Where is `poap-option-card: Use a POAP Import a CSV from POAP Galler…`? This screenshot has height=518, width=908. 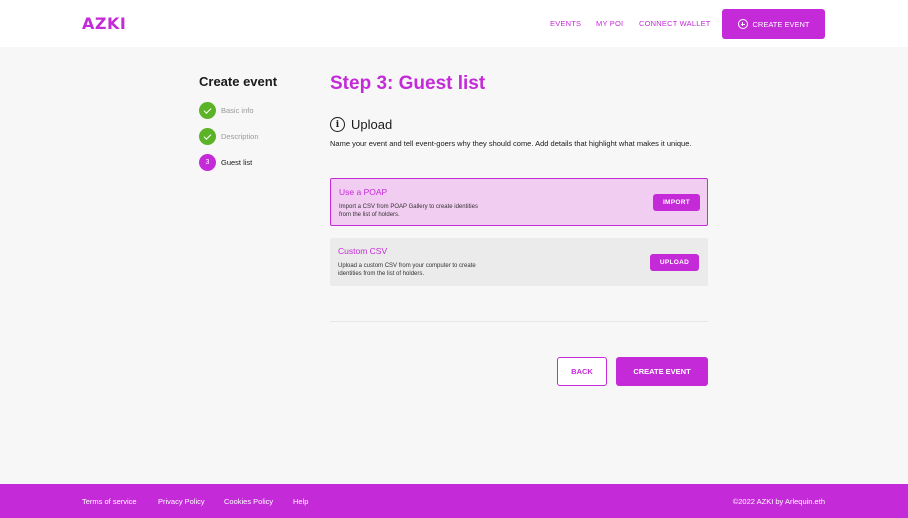 poap-option-card: Use a POAP Import a CSV from POAP Galler… is located at coordinates (519, 202).